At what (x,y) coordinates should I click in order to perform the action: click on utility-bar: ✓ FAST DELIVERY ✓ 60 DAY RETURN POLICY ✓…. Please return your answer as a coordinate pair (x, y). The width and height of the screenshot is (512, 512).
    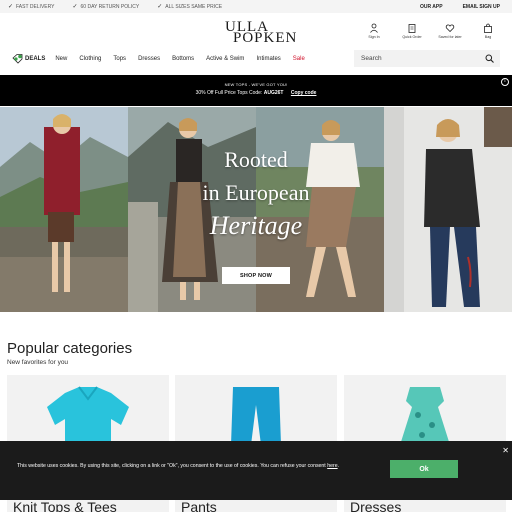
    Looking at the image, I should click on (256, 6).